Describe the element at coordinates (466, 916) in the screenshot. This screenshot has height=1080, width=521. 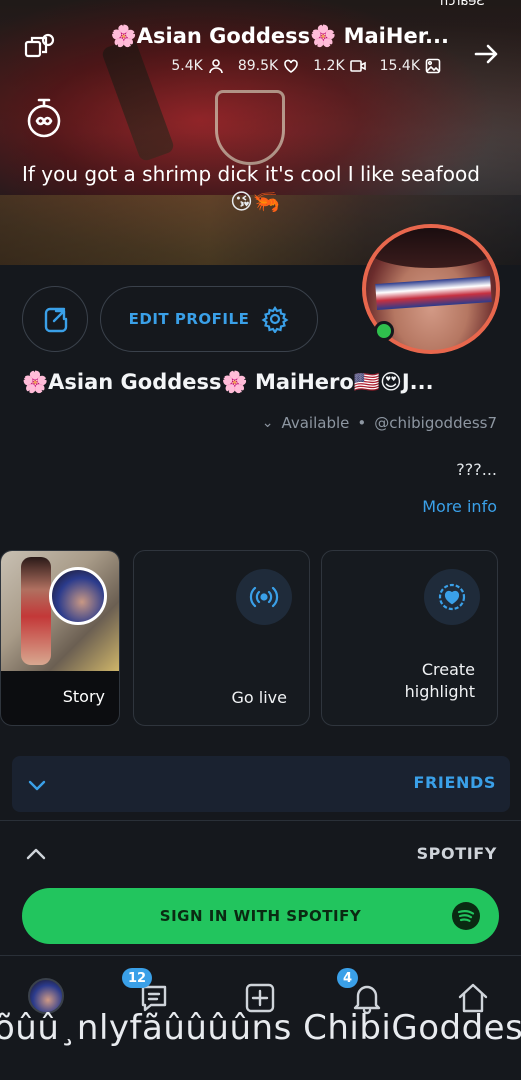
I see `spotify-icon` at that location.